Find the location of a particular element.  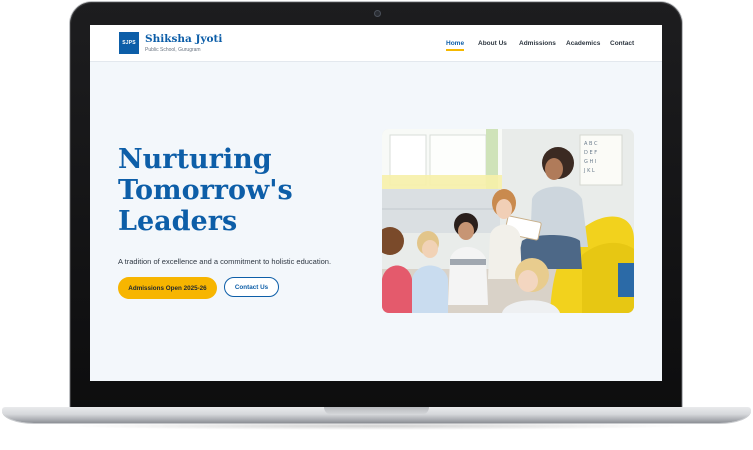

hero-title-line: Tomorrow's is located at coordinates (205, 190).